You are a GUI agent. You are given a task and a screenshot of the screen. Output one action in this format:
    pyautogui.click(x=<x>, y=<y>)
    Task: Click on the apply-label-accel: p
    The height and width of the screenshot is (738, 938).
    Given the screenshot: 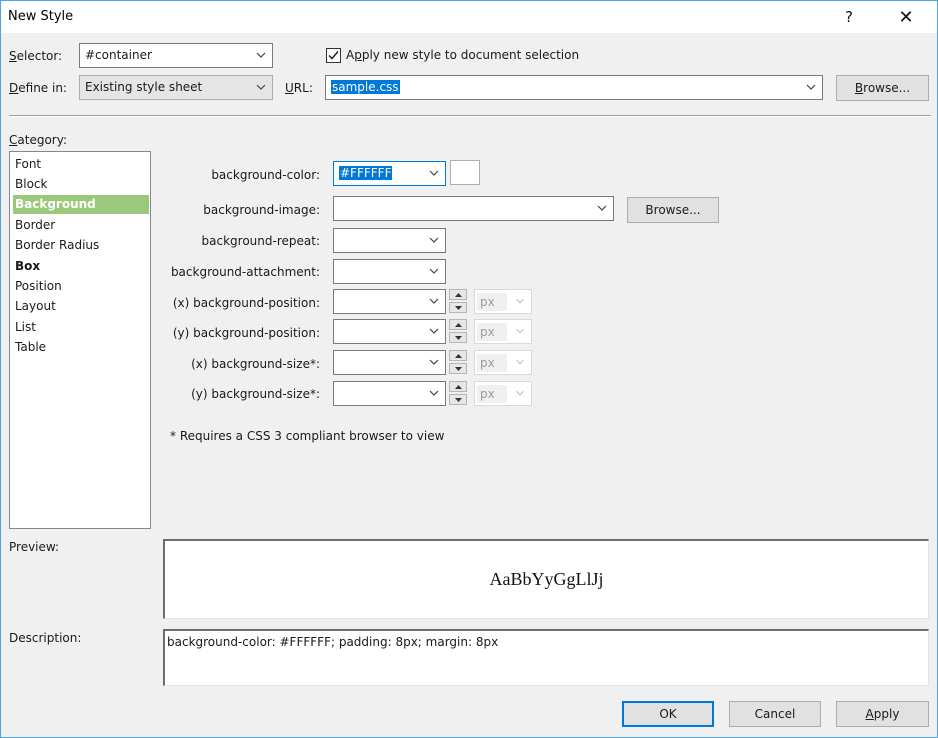 What is the action you would take?
    pyautogui.click(x=358, y=55)
    